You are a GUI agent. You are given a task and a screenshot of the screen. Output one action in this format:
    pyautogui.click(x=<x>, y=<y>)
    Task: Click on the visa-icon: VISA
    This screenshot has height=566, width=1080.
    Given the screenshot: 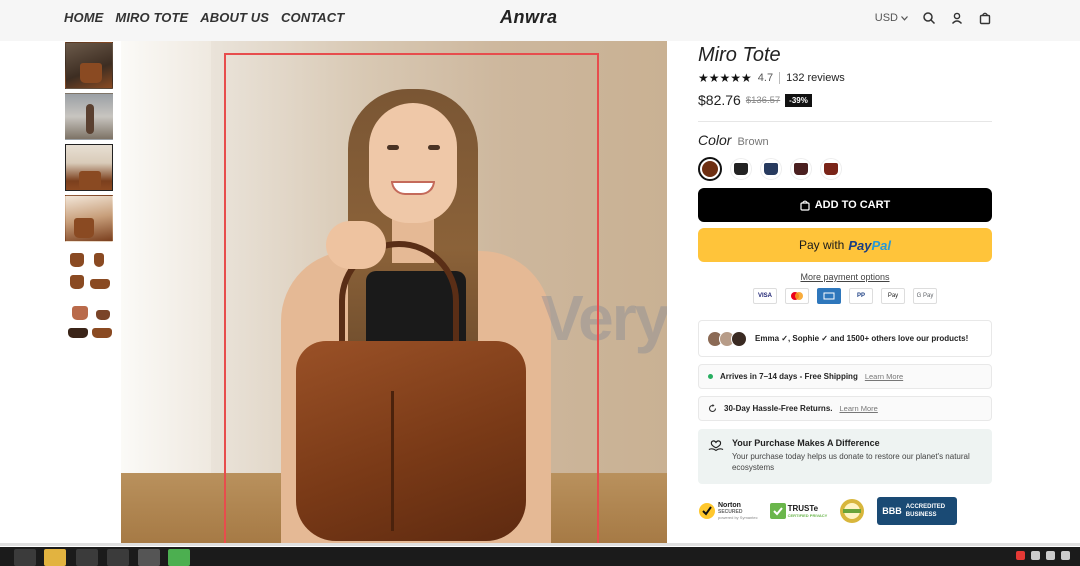 What is the action you would take?
    pyautogui.click(x=765, y=296)
    